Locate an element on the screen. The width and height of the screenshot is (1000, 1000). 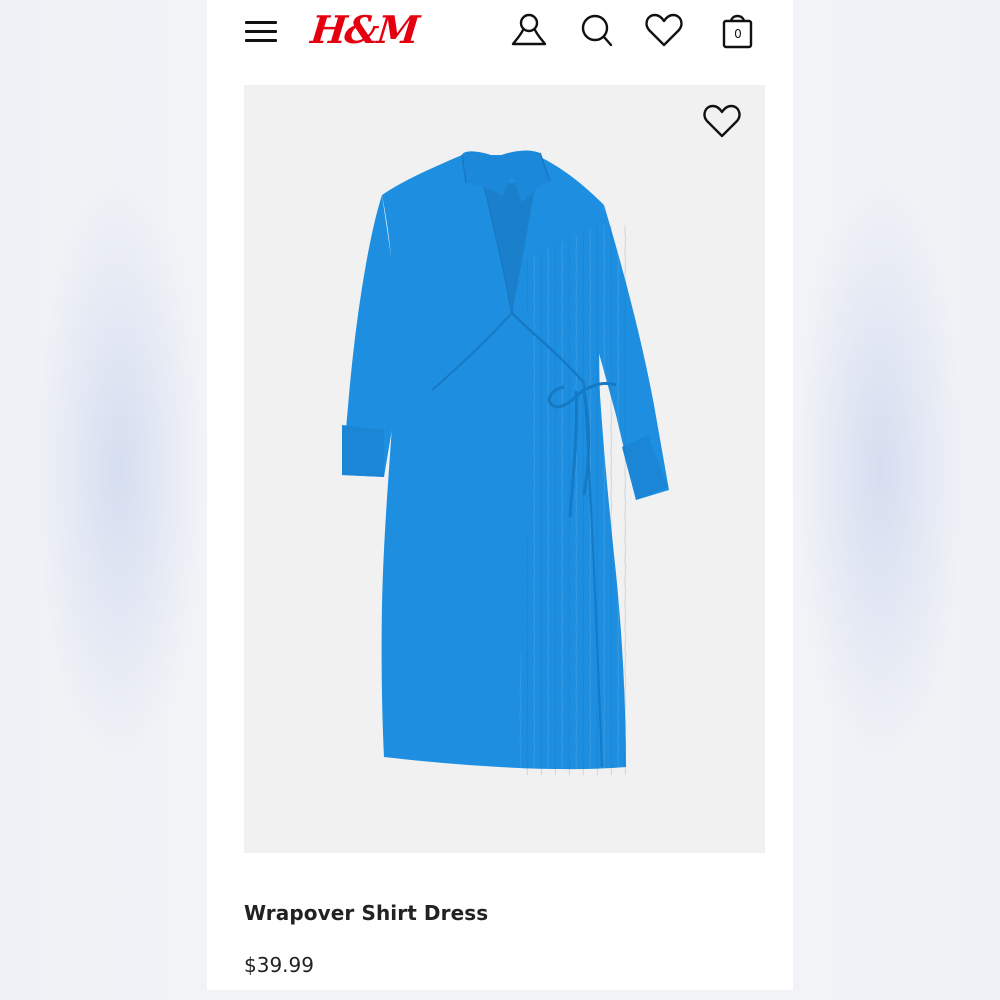
search-icon is located at coordinates (597, 31).